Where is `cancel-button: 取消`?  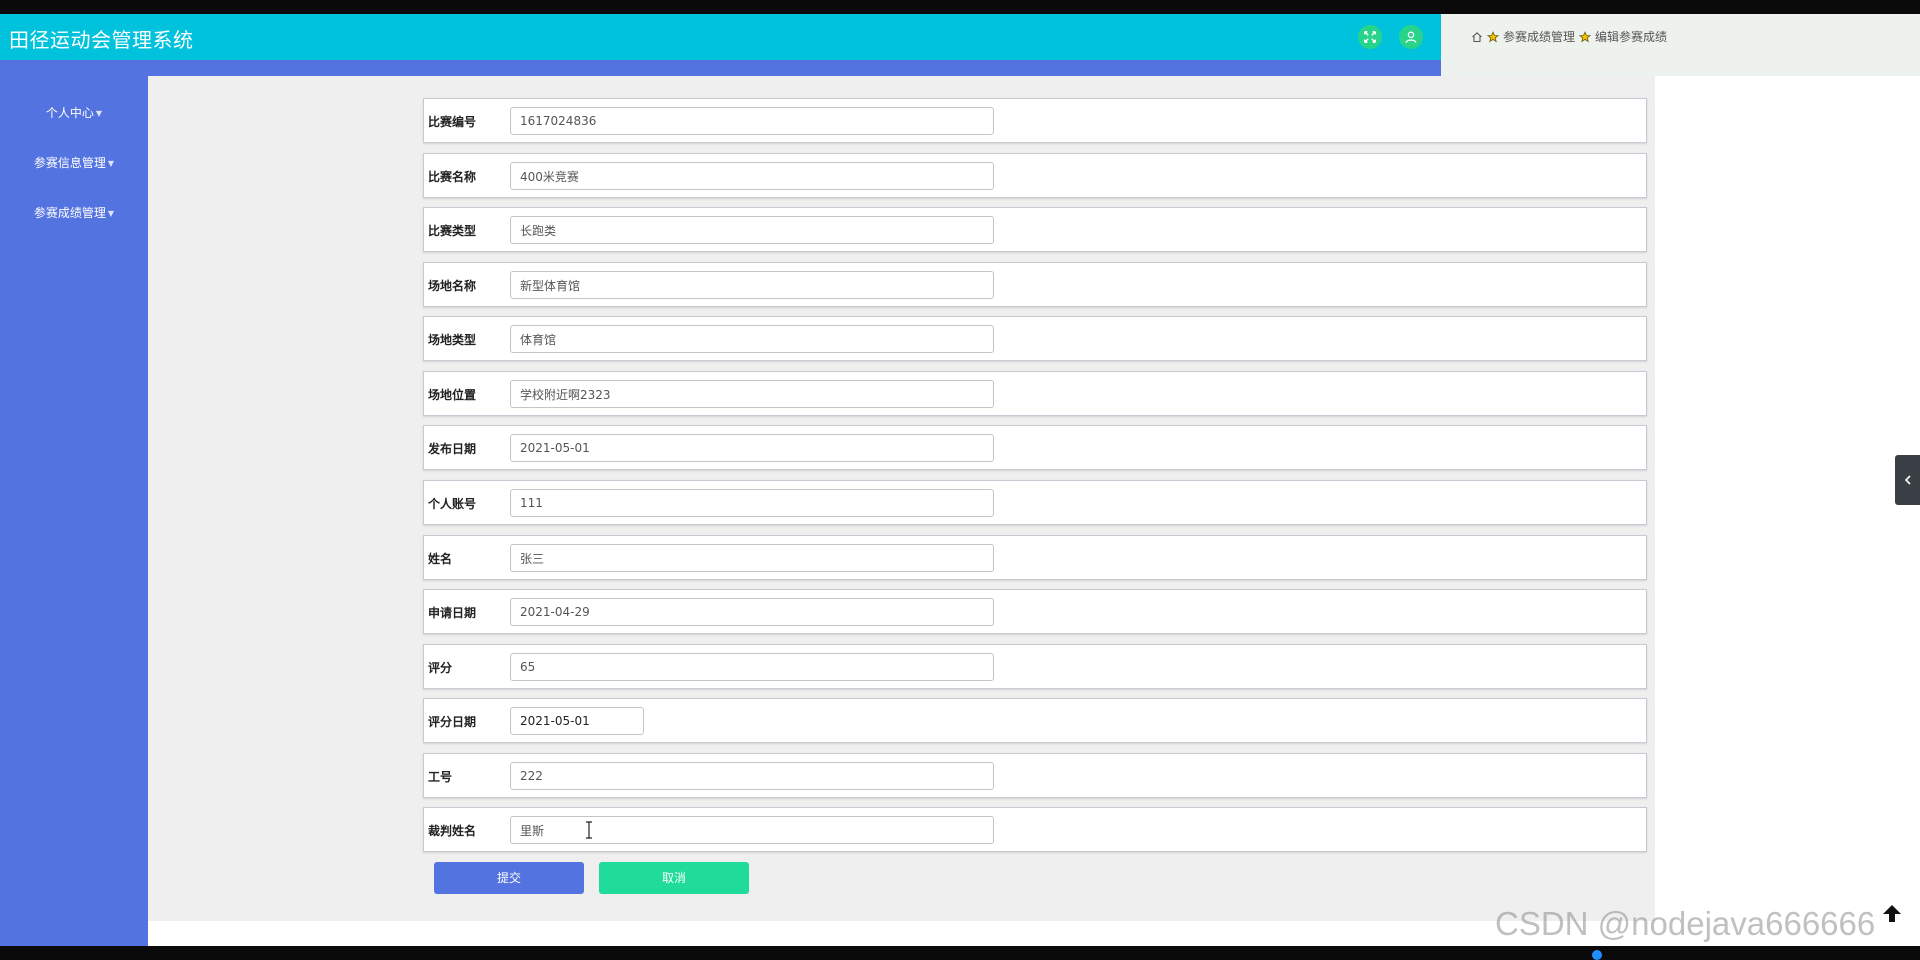 cancel-button: 取消 is located at coordinates (674, 878).